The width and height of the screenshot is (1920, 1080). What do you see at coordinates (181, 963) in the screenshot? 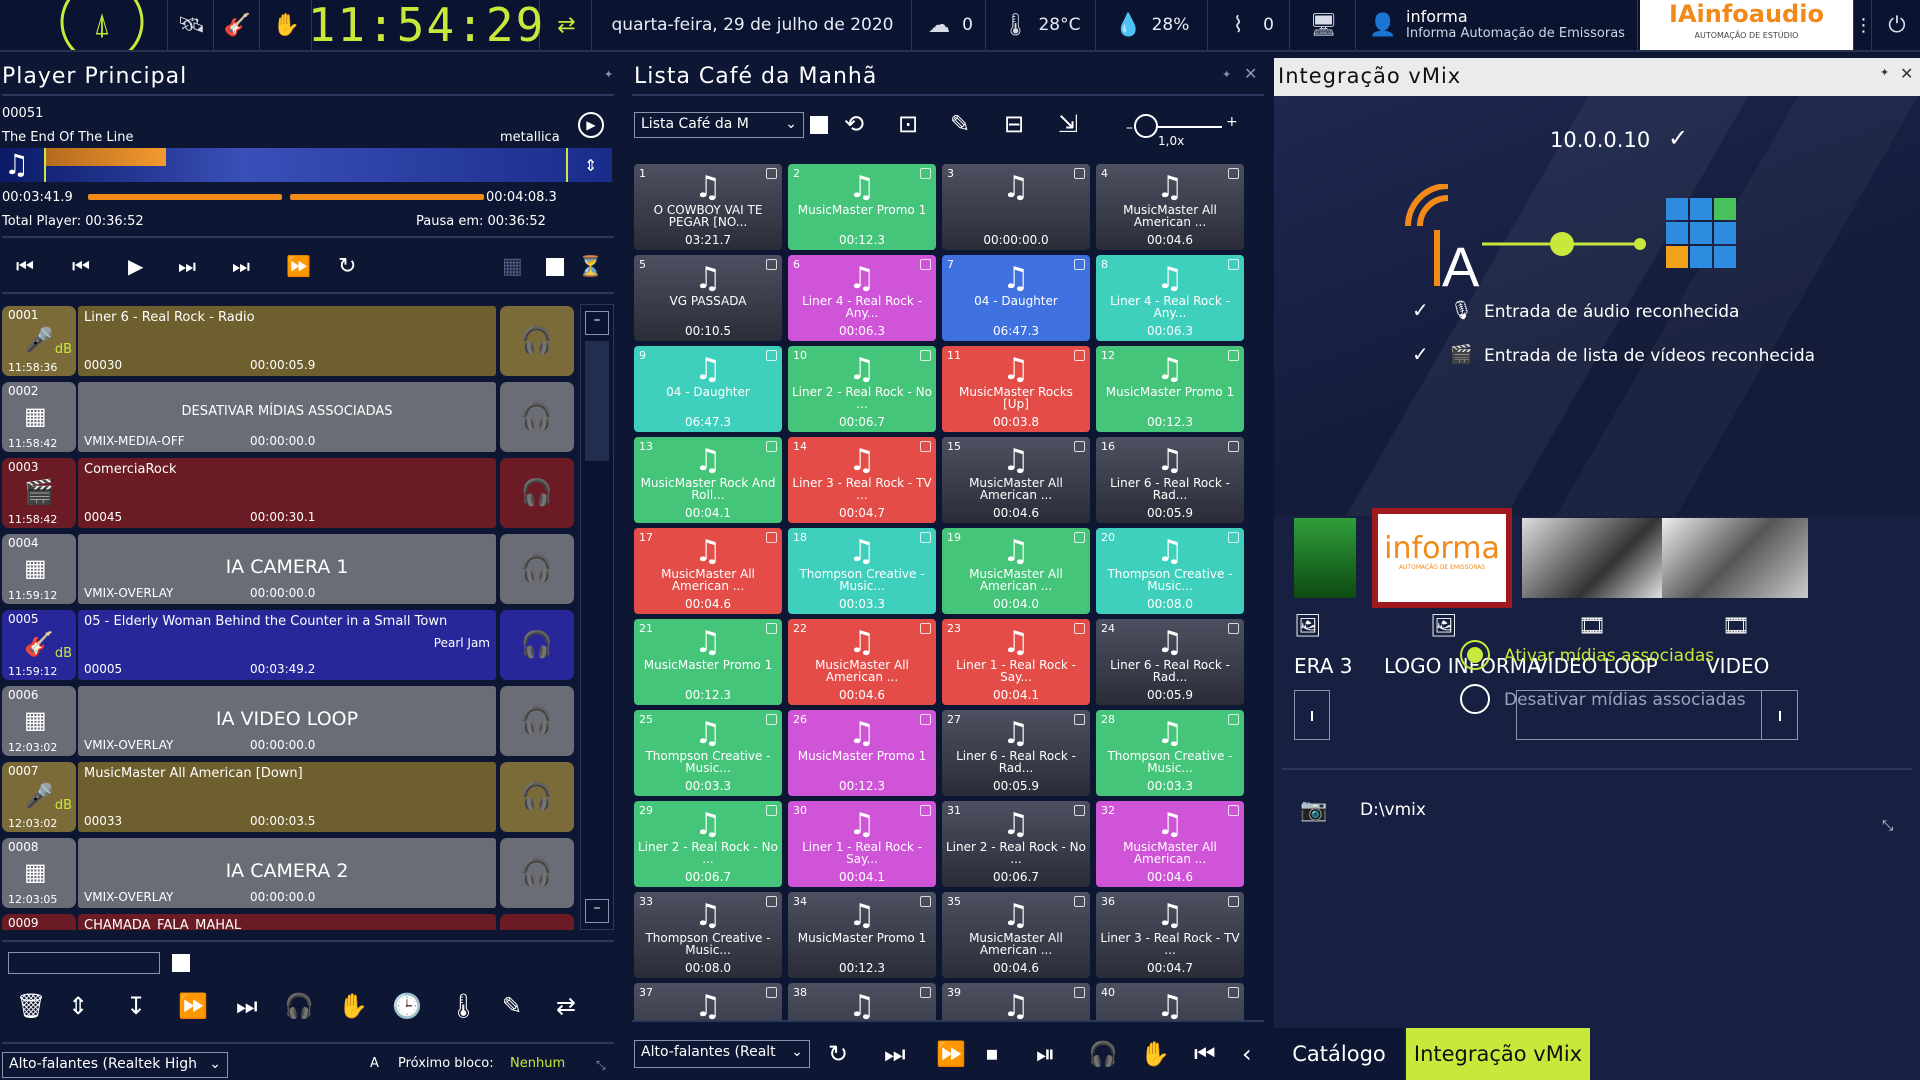
I see `filter-checkbox` at bounding box center [181, 963].